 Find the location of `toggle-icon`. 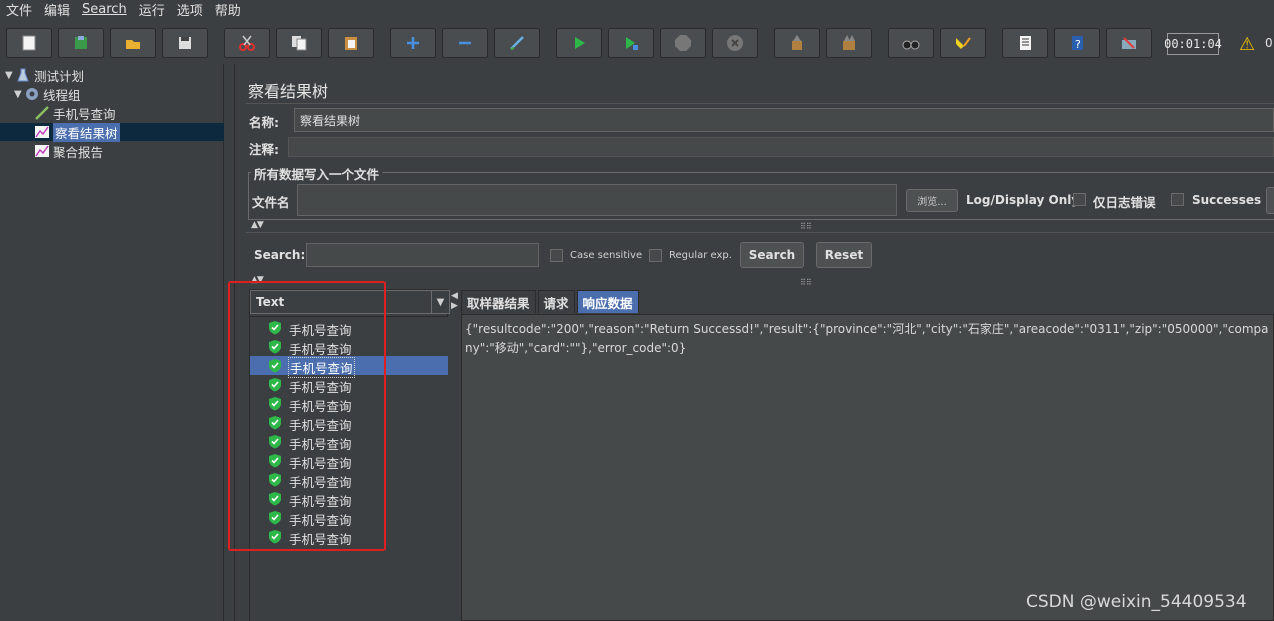

toggle-icon is located at coordinates (517, 43).